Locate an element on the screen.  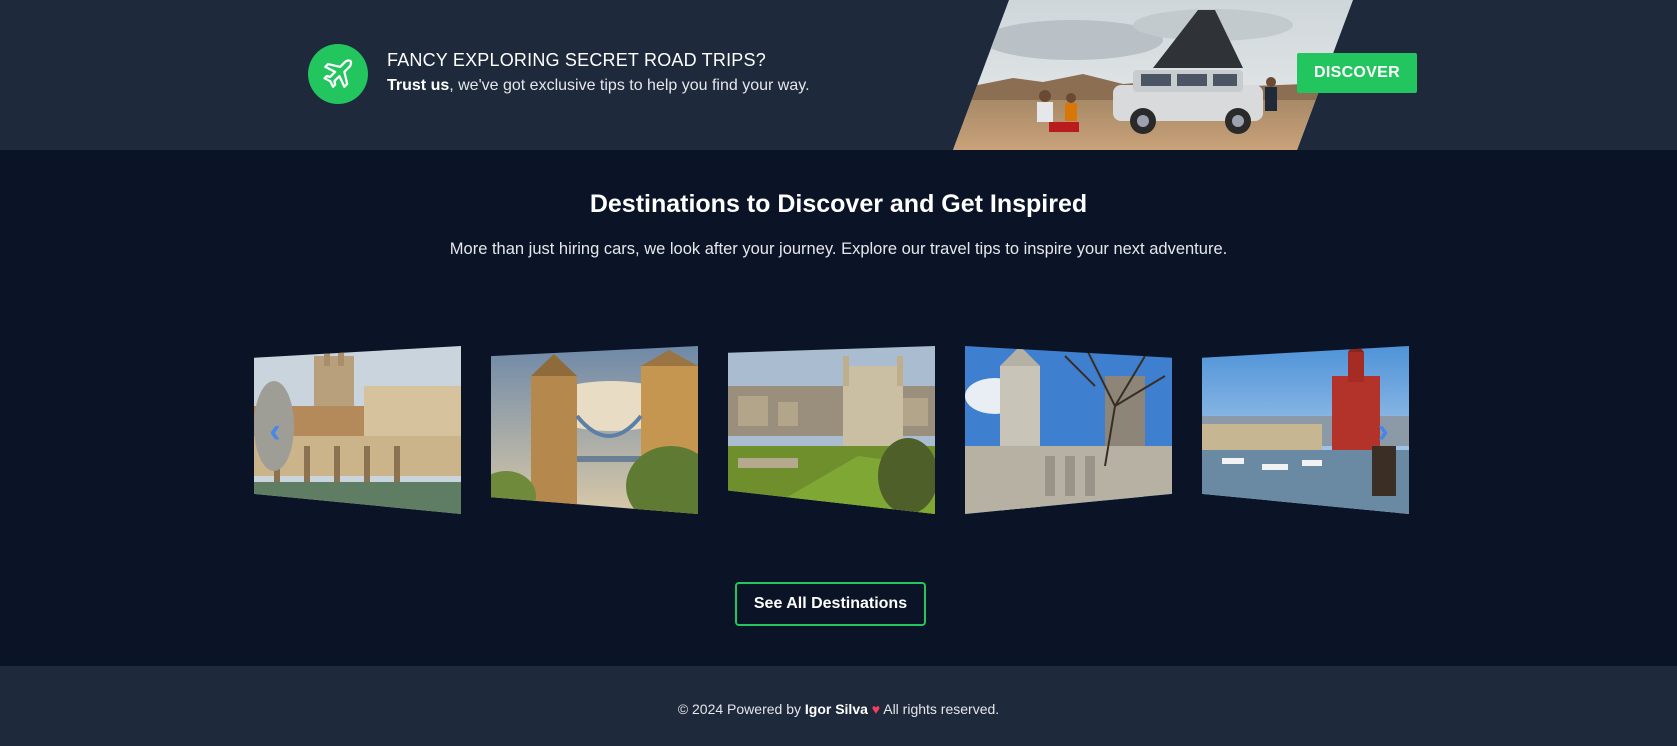
tower-bridge-photo is located at coordinates (594, 430).